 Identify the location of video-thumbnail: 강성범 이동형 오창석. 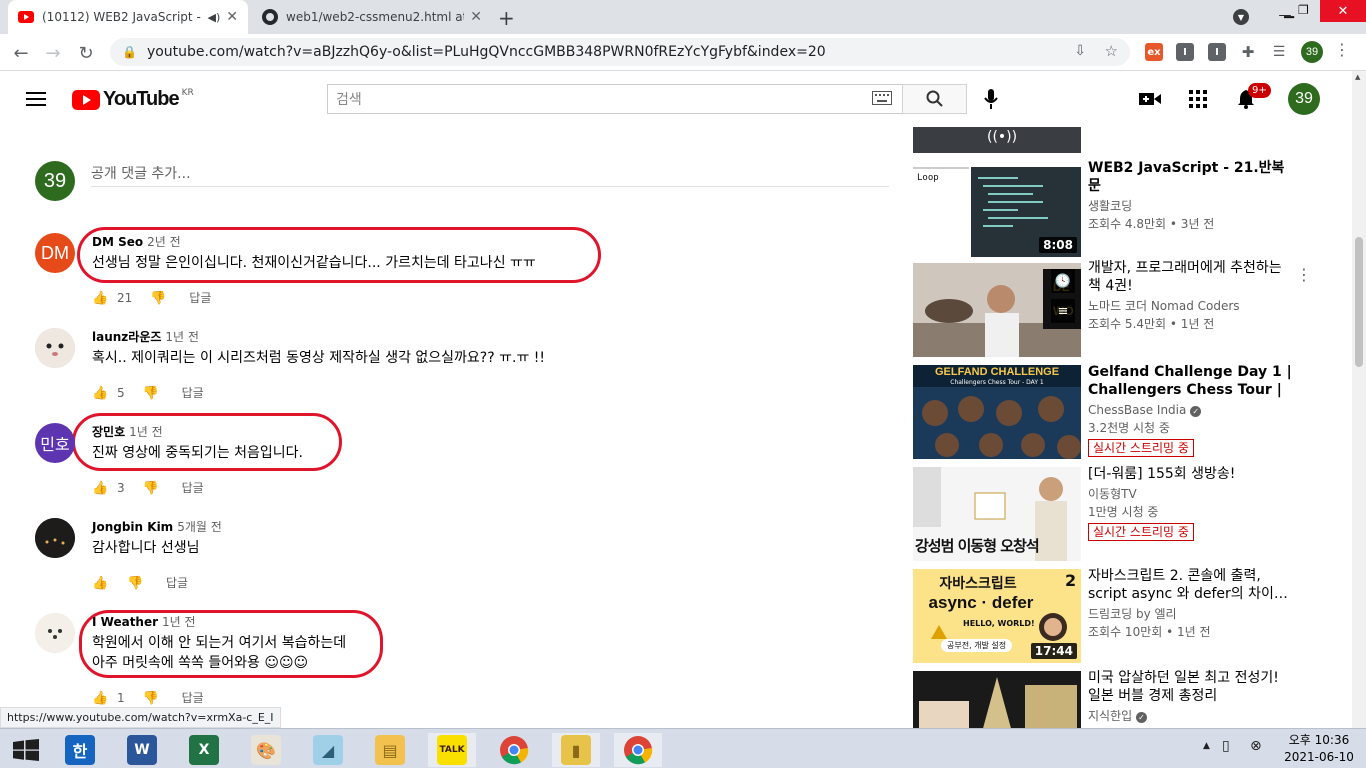
(997, 514).